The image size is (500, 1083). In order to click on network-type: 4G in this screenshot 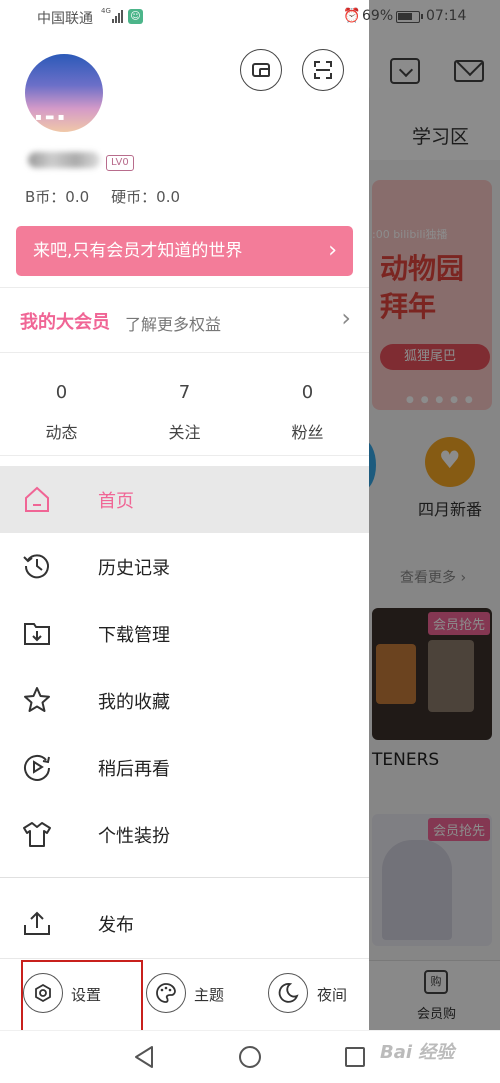, I will do `click(106, 11)`.